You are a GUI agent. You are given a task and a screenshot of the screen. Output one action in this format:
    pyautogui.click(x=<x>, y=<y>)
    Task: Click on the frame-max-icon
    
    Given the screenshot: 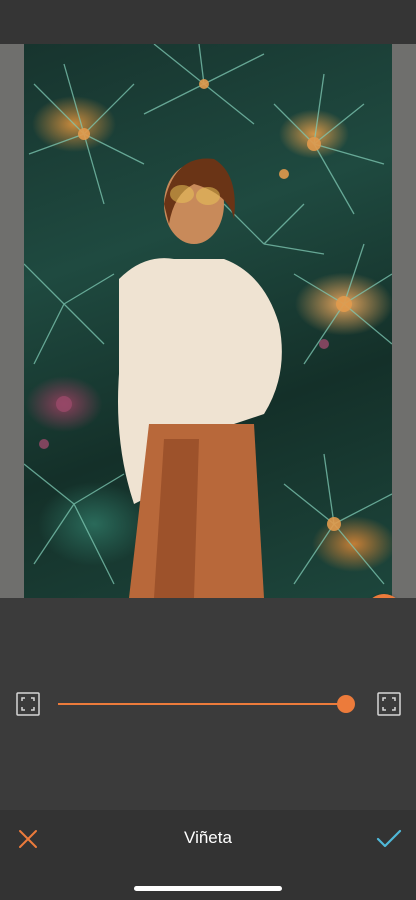 What is the action you would take?
    pyautogui.click(x=389, y=704)
    